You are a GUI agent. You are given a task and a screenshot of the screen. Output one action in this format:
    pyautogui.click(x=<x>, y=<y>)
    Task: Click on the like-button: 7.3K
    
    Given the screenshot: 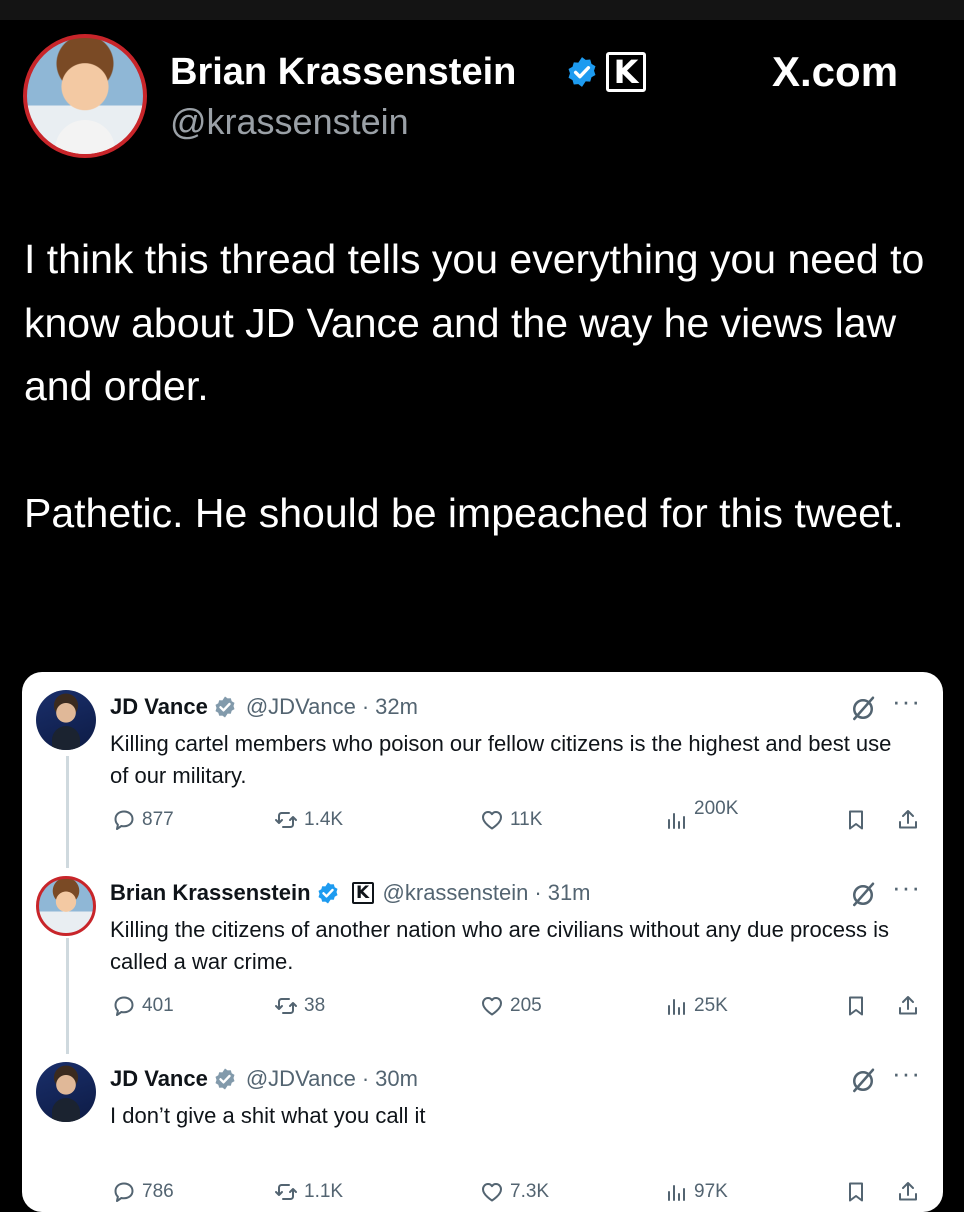 What is the action you would take?
    pyautogui.click(x=514, y=1192)
    